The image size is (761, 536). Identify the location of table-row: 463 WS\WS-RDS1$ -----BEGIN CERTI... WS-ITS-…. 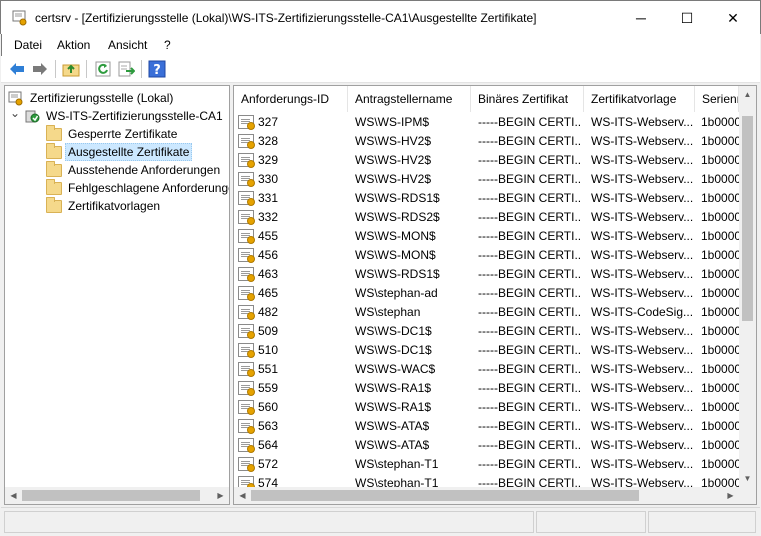
(486, 274).